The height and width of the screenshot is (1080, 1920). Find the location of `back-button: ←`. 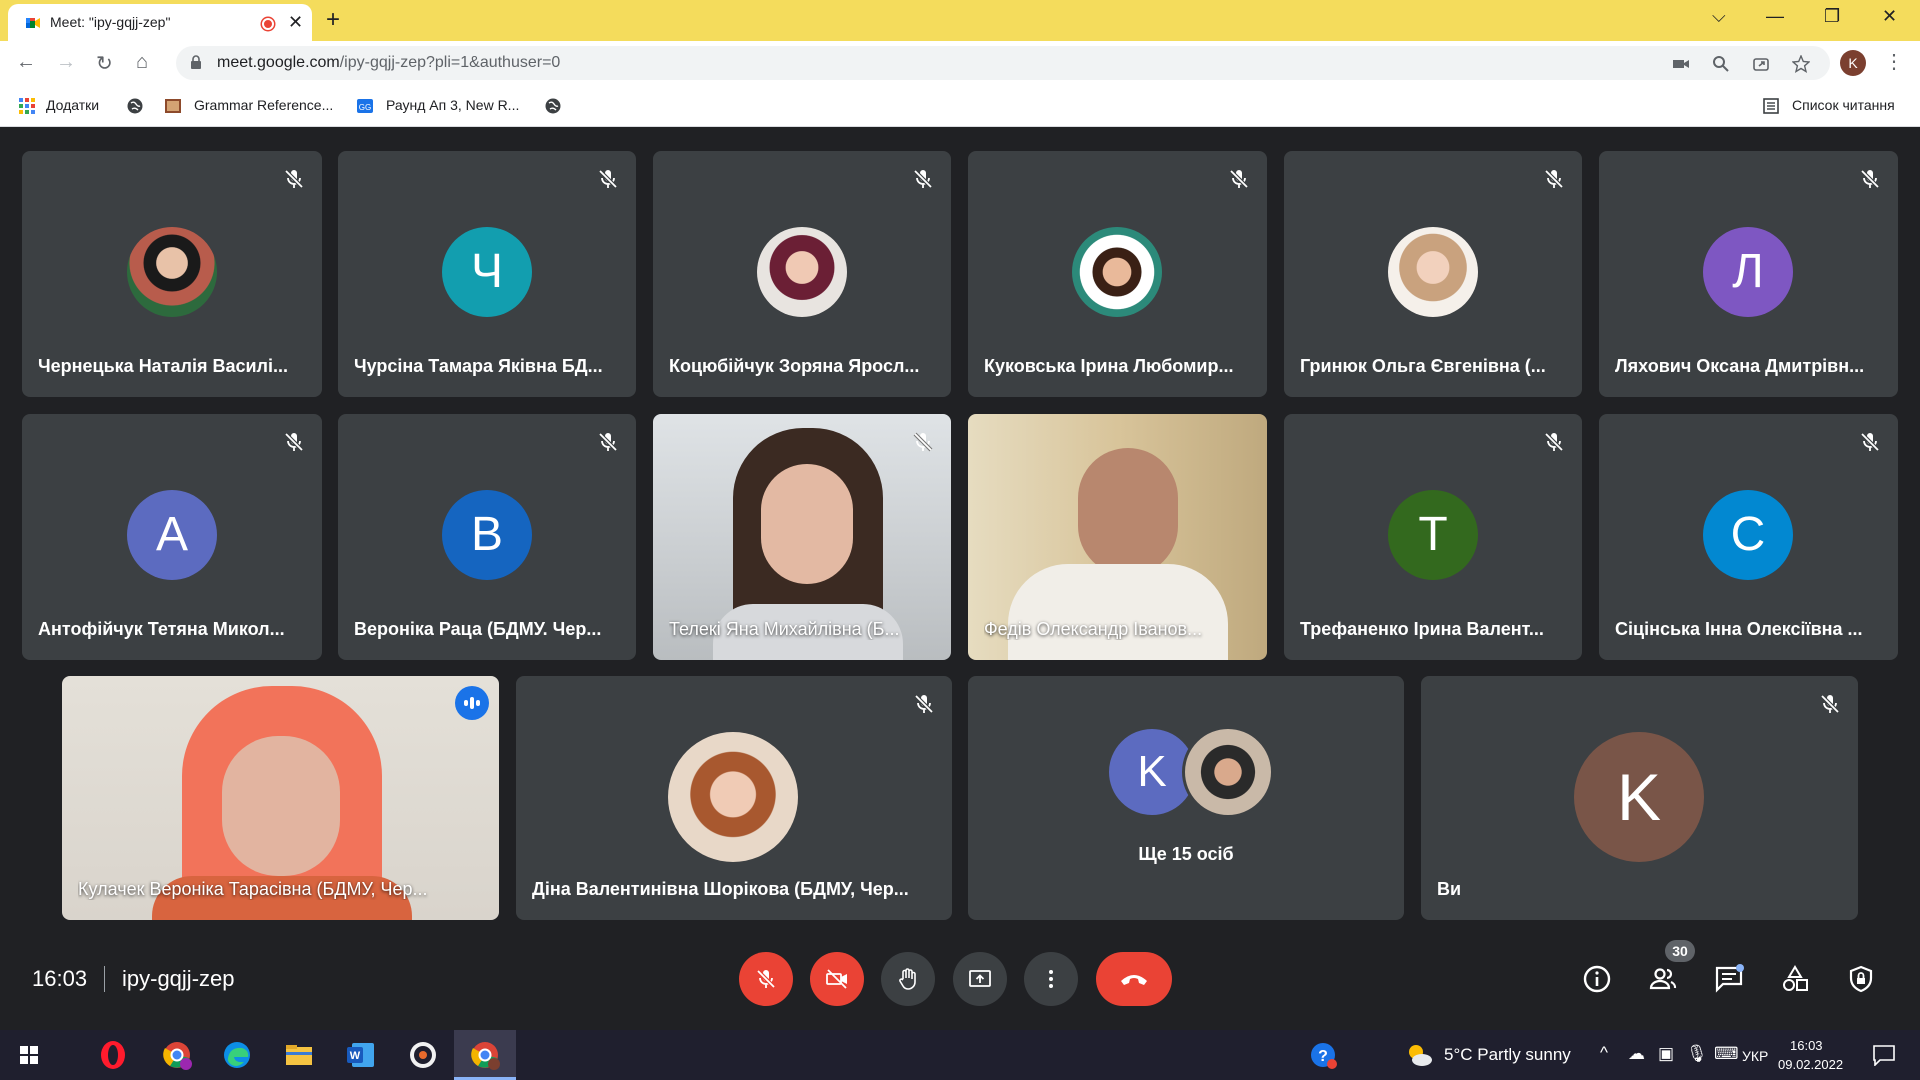

back-button: ← is located at coordinates (26, 62).